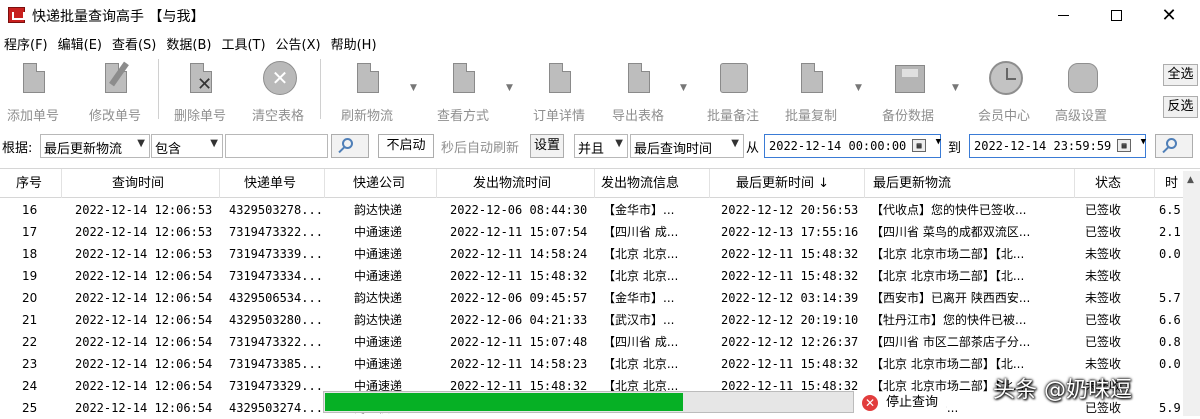 Image resolution: width=1200 pixels, height=419 pixels. I want to click on search-icon, so click(347, 143).